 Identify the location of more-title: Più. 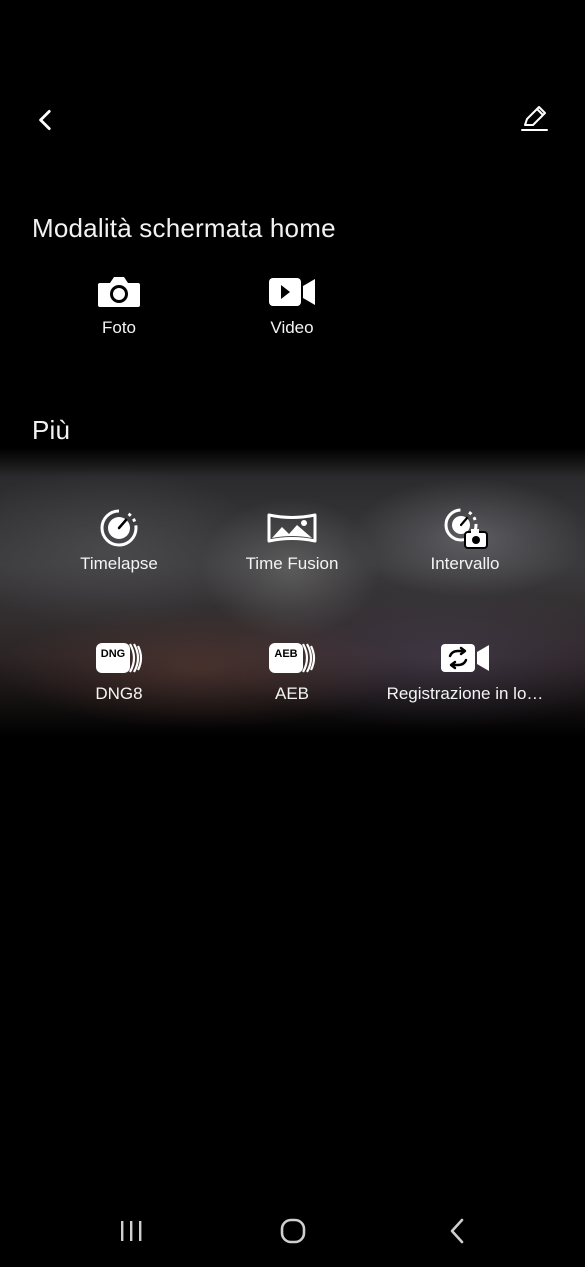
(51, 430).